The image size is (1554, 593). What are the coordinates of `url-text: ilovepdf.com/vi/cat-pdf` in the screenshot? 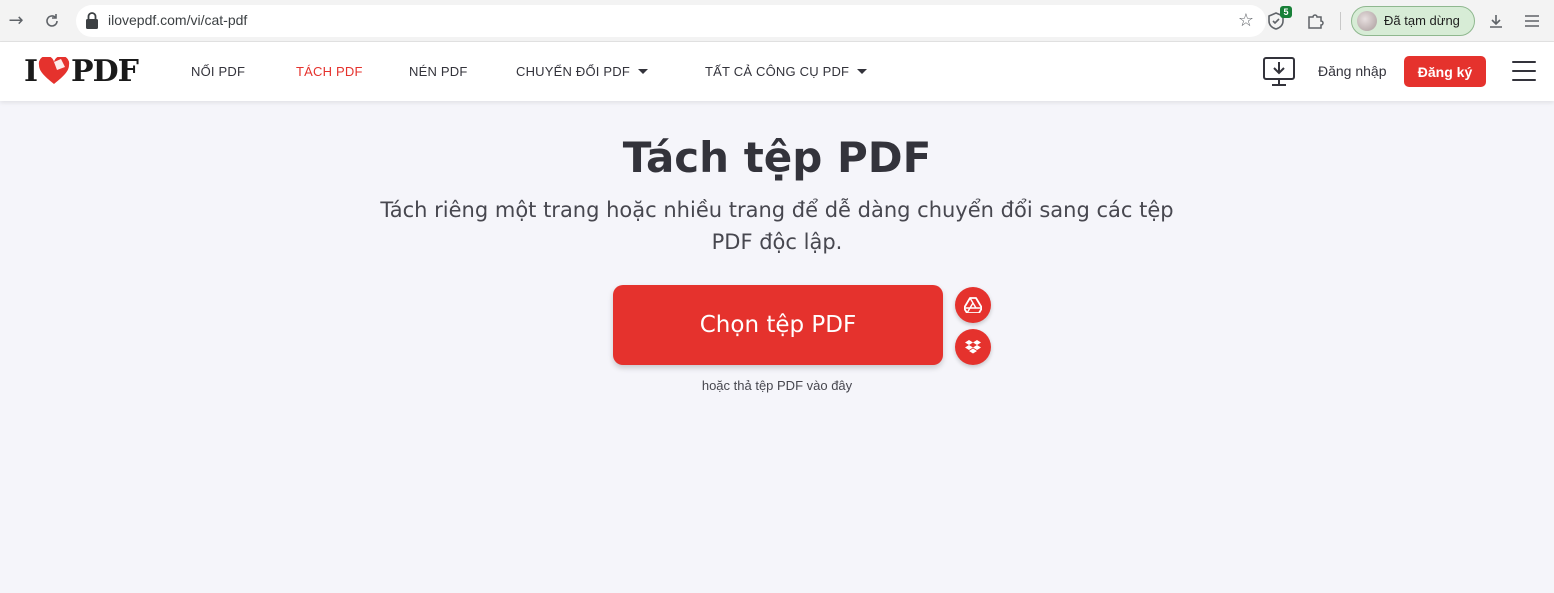 It's located at (178, 20).